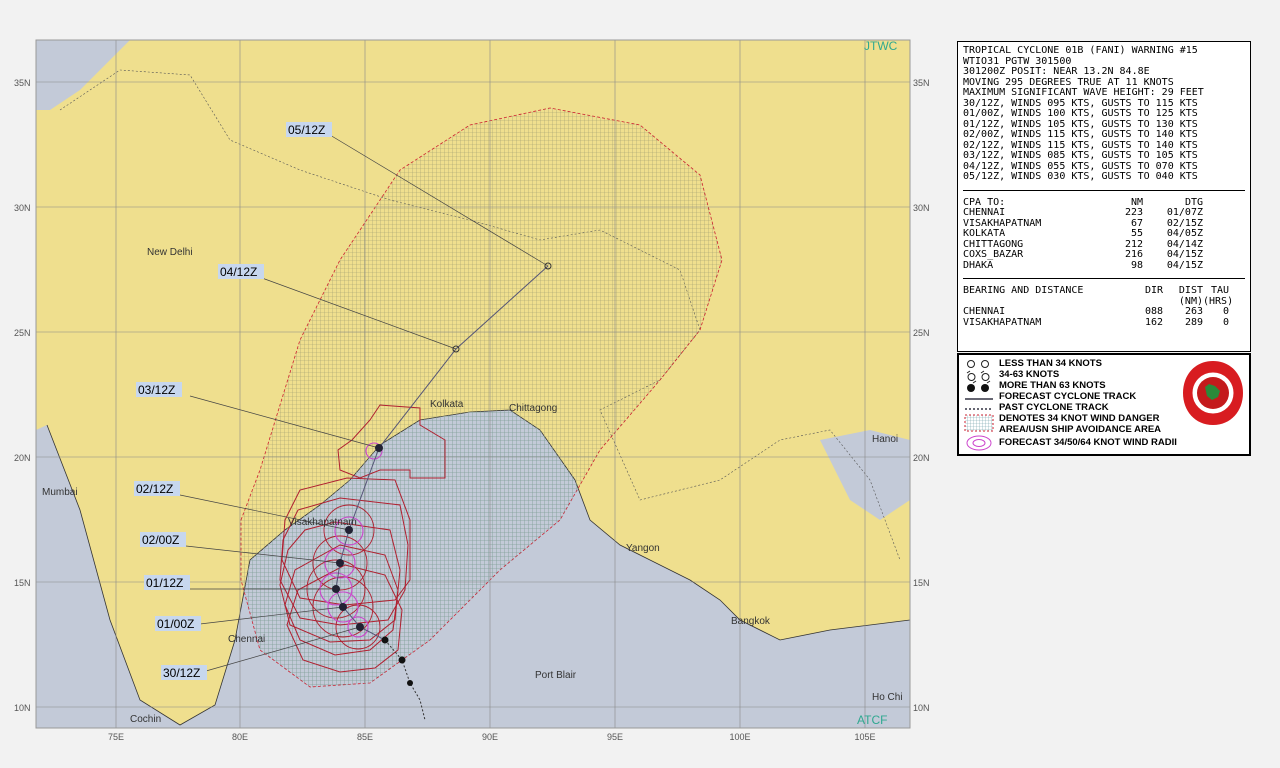 This screenshot has height=768, width=1280. I want to click on bearing-row: CHENNAI 088 263 0, so click(1096, 311).